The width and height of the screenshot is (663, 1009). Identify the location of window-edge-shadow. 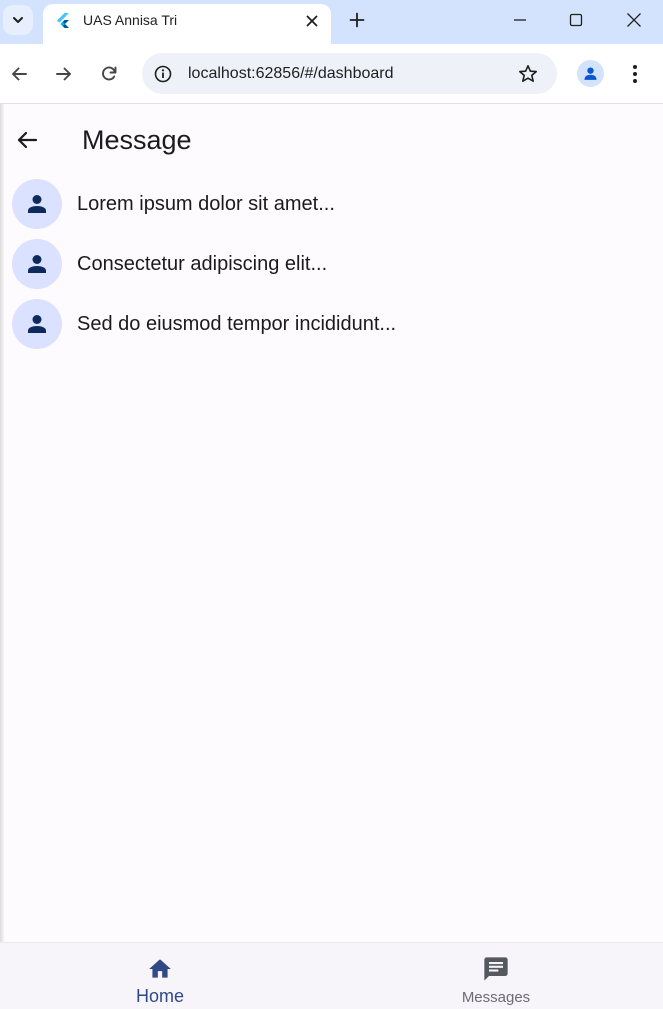
(2, 556).